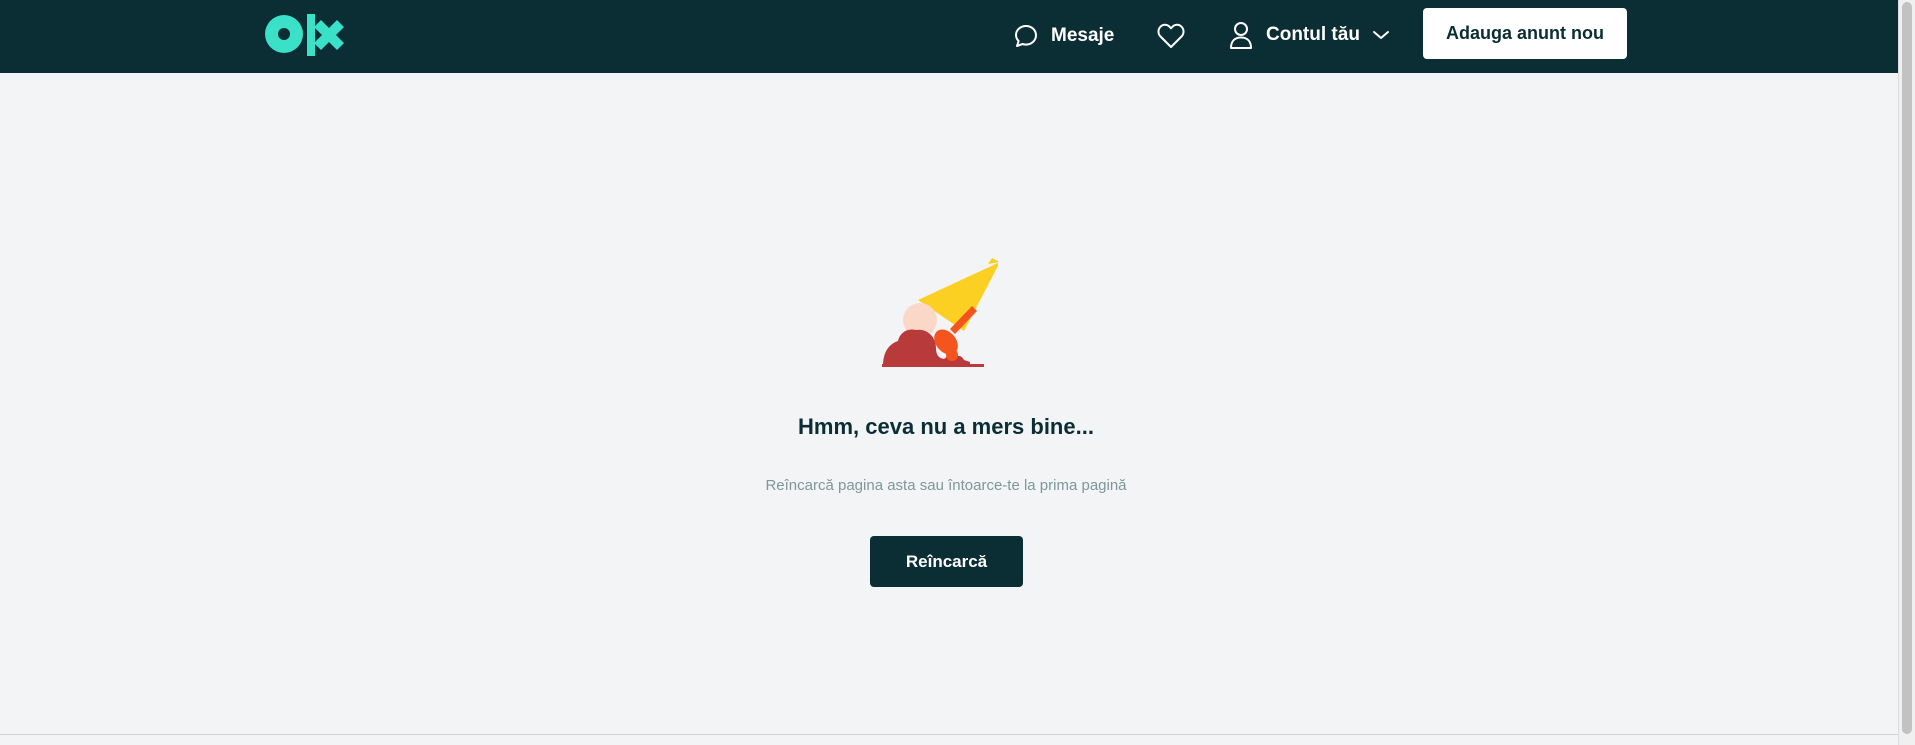 The width and height of the screenshot is (1915, 745). I want to click on chat-bubble-icon, so click(1026, 36).